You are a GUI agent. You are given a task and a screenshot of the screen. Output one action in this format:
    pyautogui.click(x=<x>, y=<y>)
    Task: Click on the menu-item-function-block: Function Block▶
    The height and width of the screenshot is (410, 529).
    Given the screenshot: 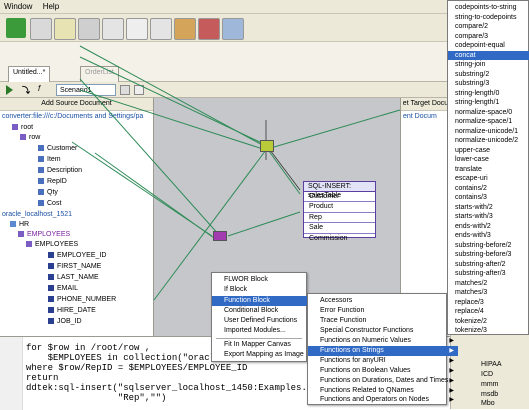 What is the action you would take?
    pyautogui.click(x=265, y=301)
    